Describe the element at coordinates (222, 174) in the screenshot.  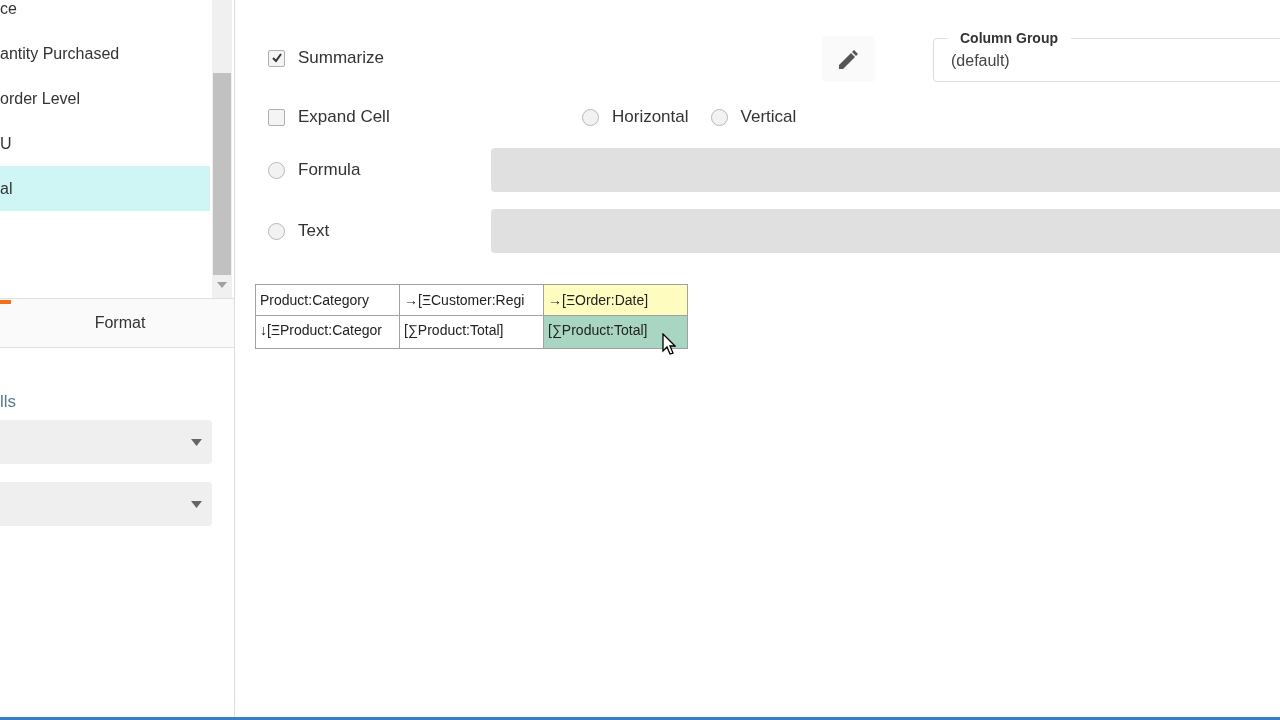
I see `scrollbar-thumb` at that location.